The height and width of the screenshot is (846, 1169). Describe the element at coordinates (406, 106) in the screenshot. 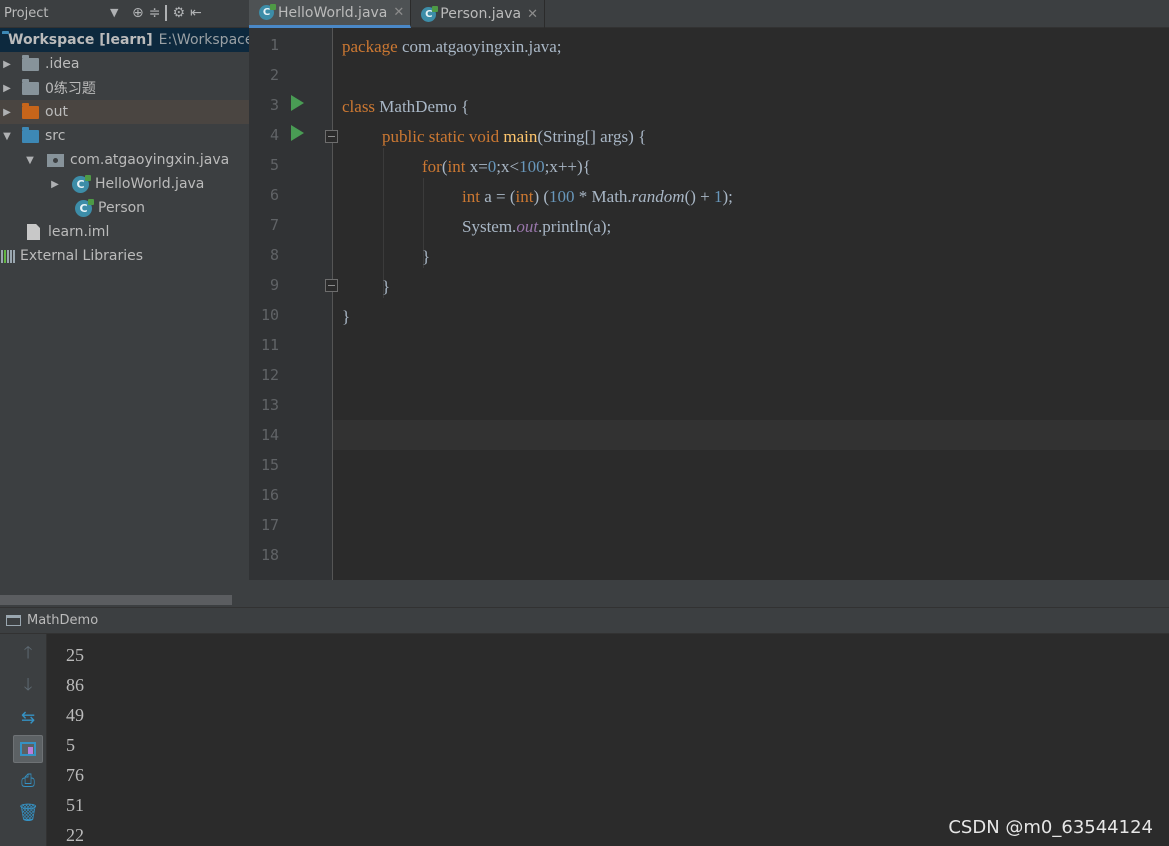

I see `code-line-3: class MathDemo {` at that location.